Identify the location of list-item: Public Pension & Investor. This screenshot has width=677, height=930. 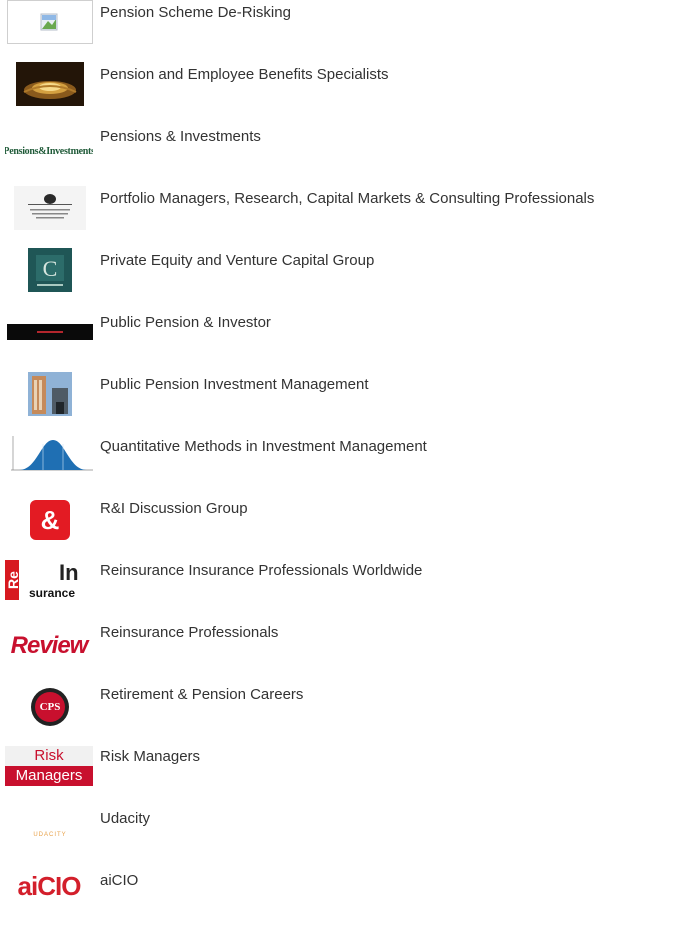
(338, 341).